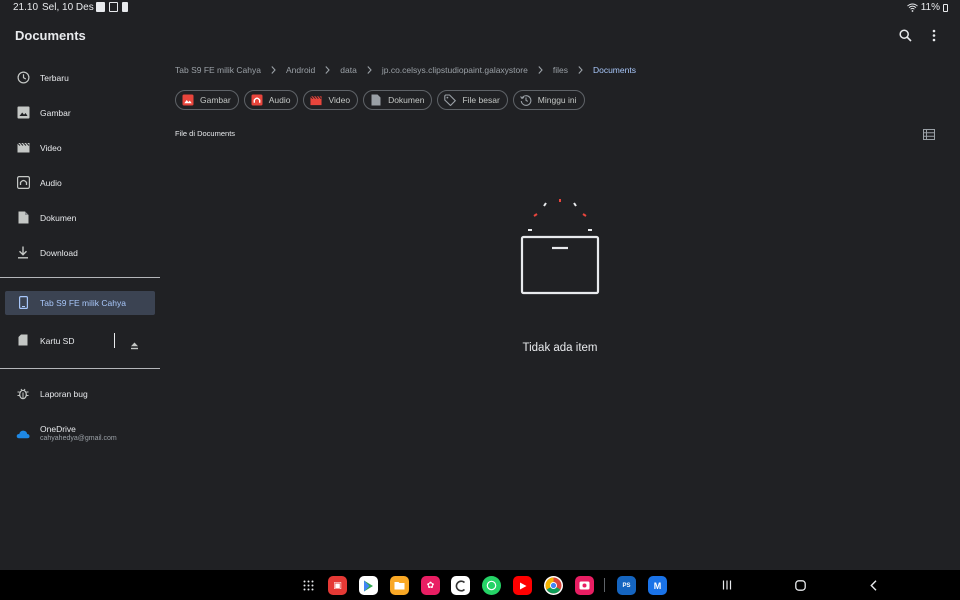 The width and height of the screenshot is (960, 600). Describe the element at coordinates (481, 100) in the screenshot. I see `chip-label: File besar` at that location.